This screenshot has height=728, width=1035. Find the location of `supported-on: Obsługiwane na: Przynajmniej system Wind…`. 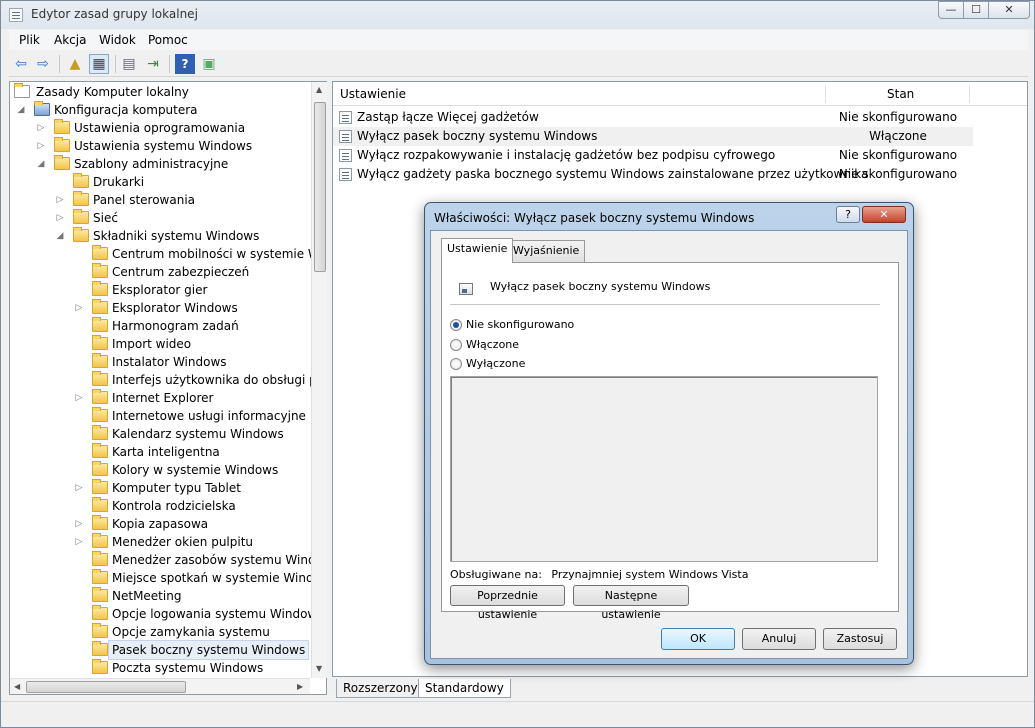

supported-on: Obsługiwane na: Przynajmniej system Wind… is located at coordinates (599, 574).